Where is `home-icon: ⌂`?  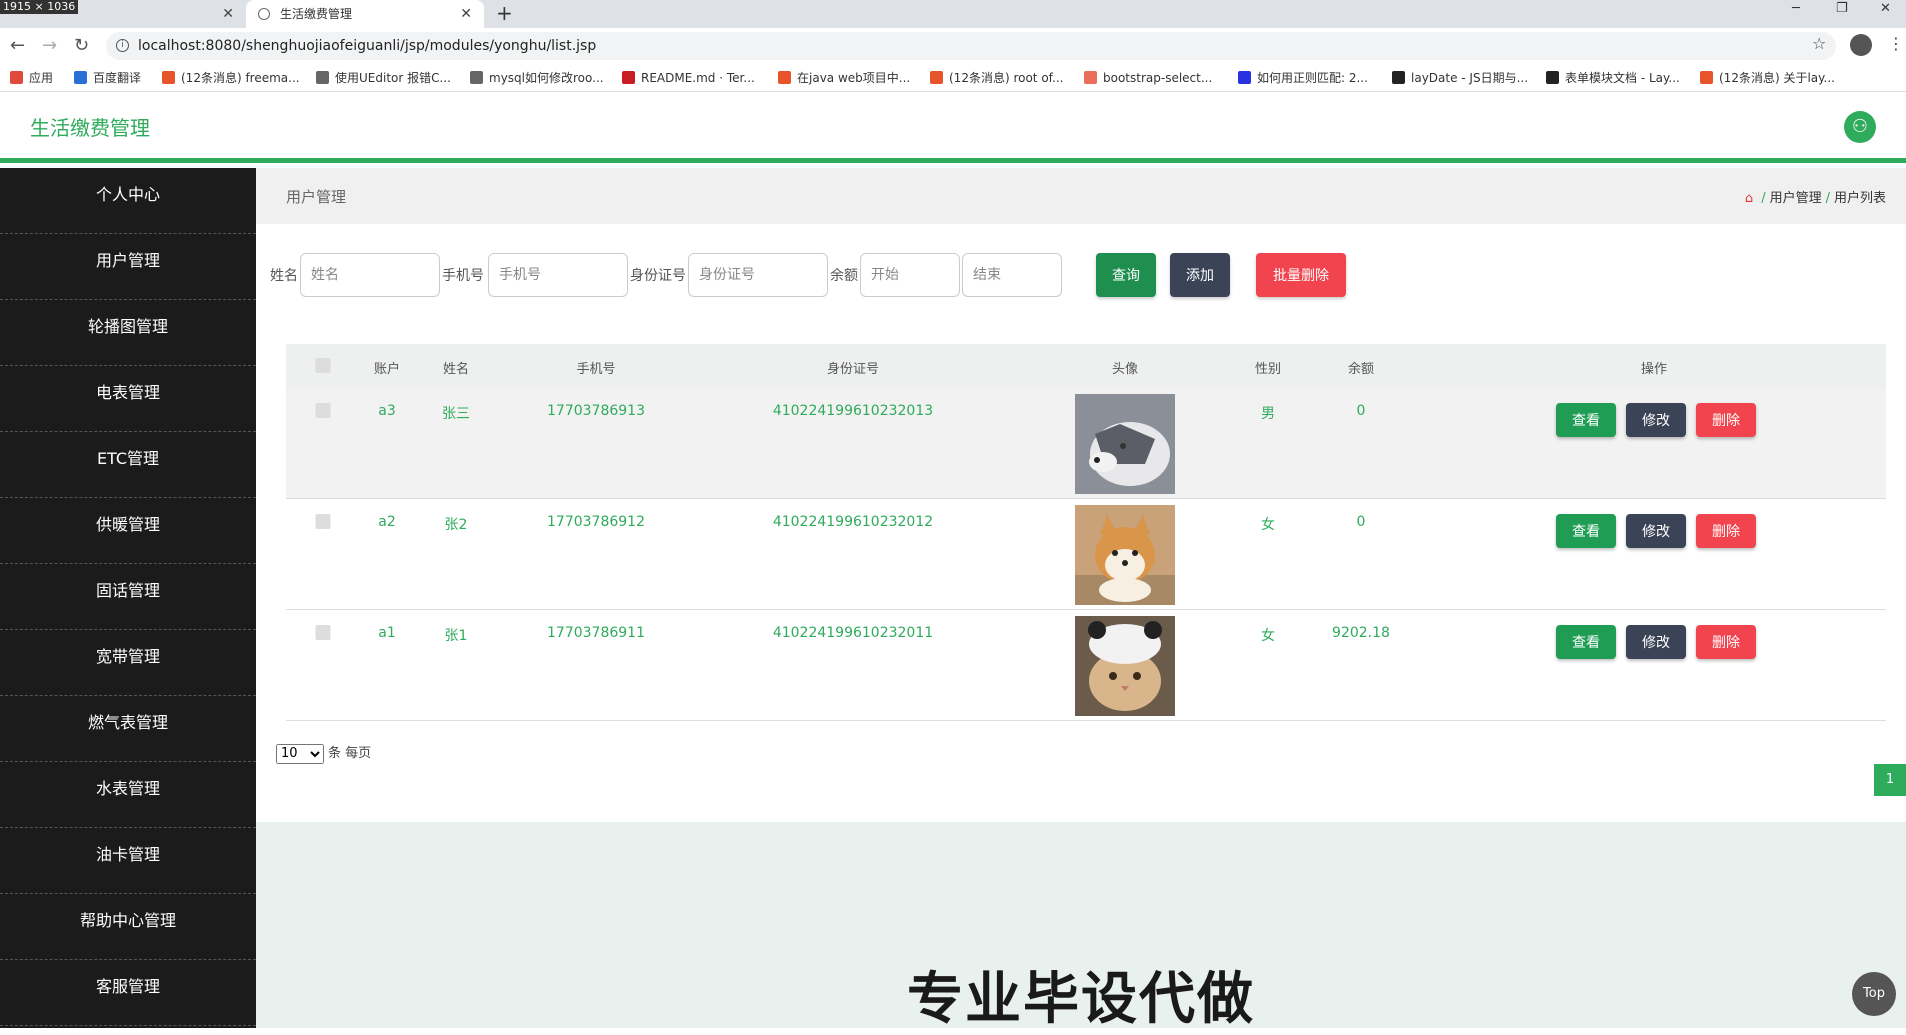
home-icon: ⌂ is located at coordinates (1749, 198).